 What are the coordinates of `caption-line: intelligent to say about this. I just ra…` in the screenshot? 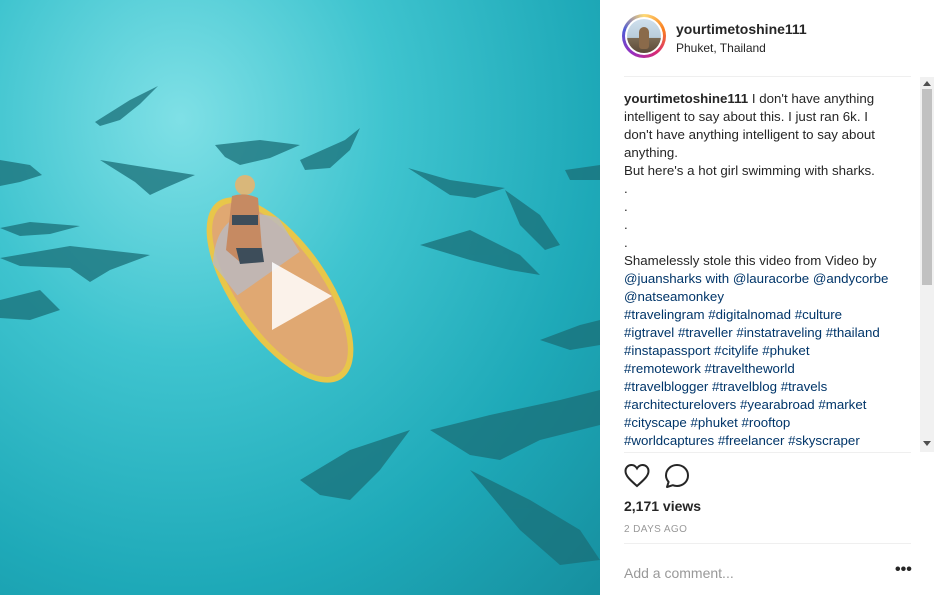 It's located at (746, 116).